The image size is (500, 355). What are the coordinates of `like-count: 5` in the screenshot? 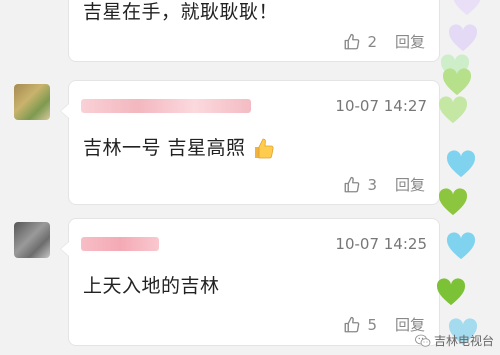 It's located at (372, 324).